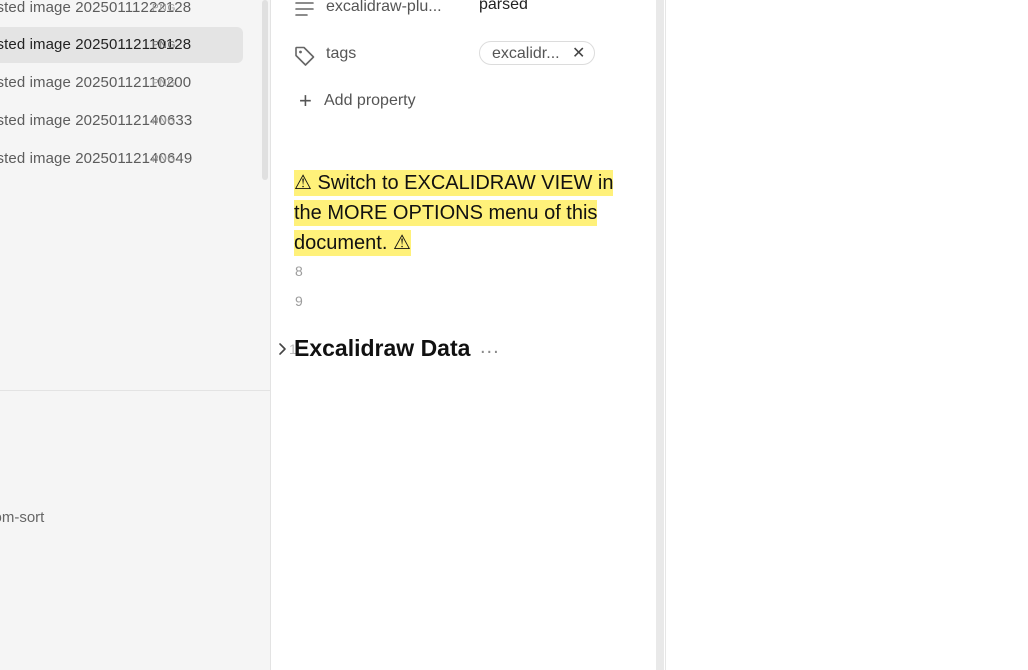  What do you see at coordinates (578, 53) in the screenshot?
I see `close-icon: ✕` at bounding box center [578, 53].